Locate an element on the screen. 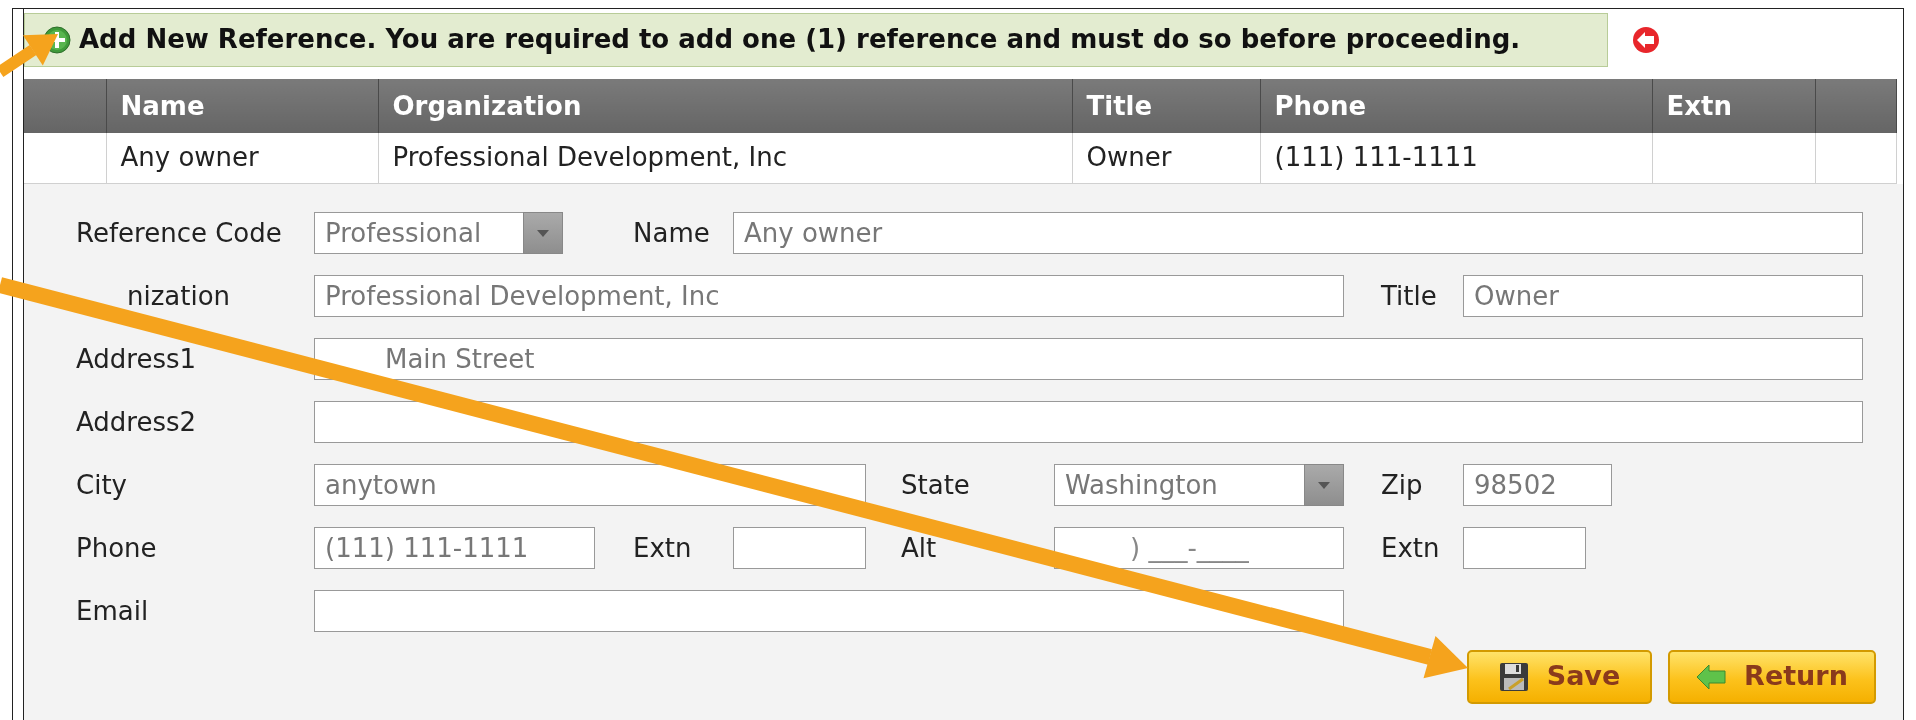  field-label: Phone is located at coordinates (116, 548).